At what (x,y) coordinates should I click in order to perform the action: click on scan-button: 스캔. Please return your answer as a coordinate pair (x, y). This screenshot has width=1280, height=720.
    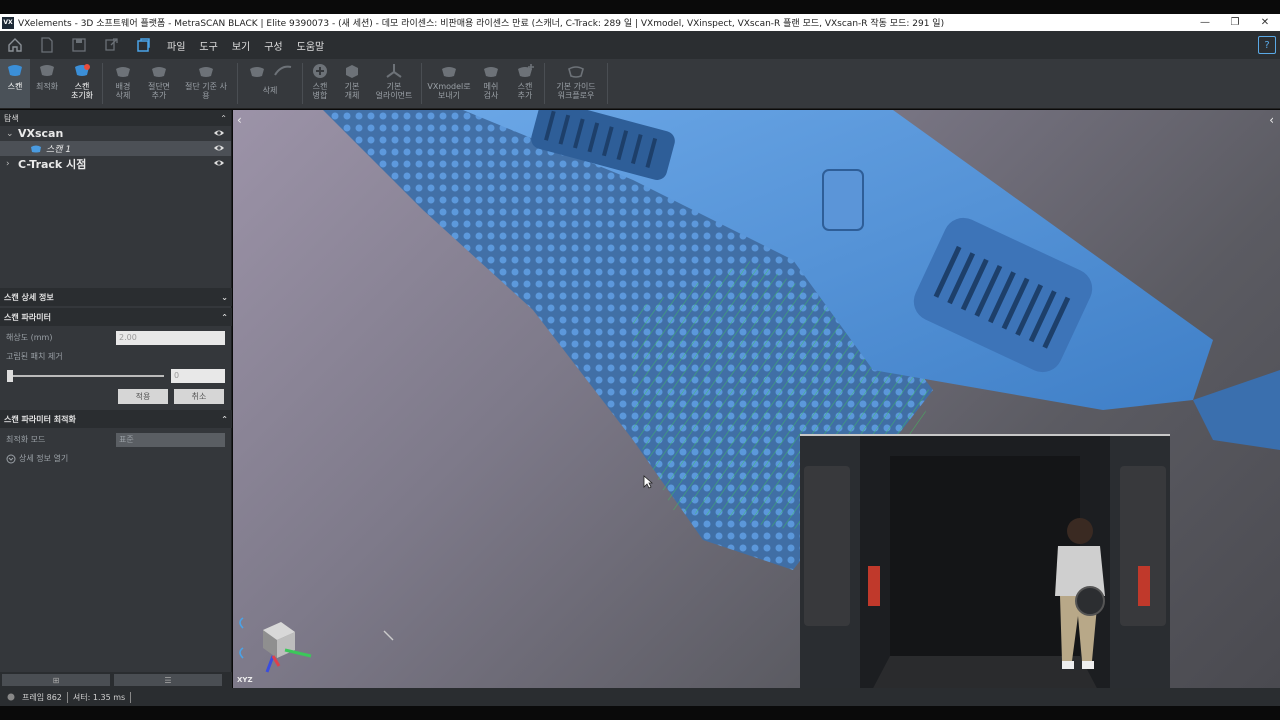
    Looking at the image, I should click on (15, 83).